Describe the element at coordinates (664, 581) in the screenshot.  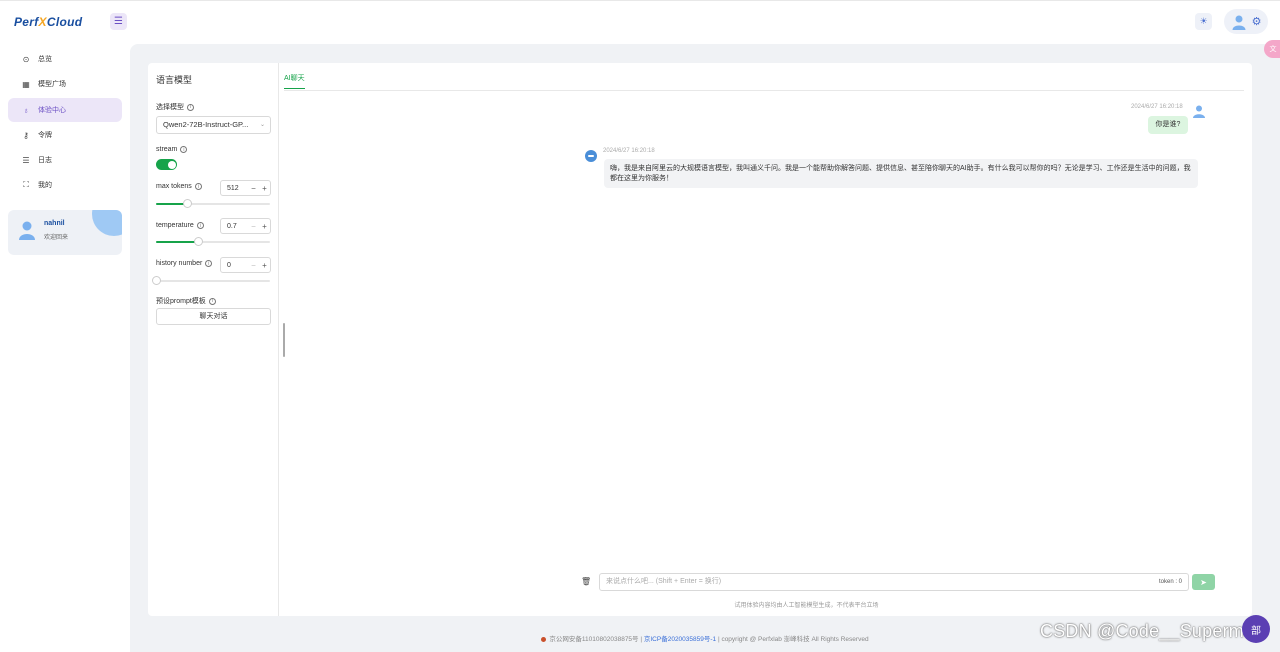
I see `chat-input-placeholder: 来说点什么吧... (Shift + Enter = 换行)` at that location.